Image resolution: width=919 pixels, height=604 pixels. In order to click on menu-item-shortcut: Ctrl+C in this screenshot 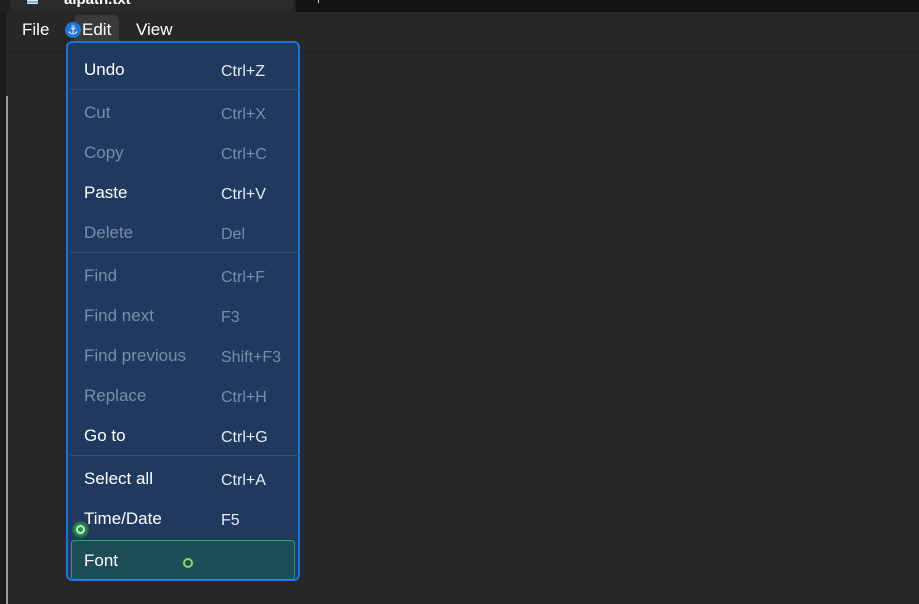, I will do `click(244, 154)`.